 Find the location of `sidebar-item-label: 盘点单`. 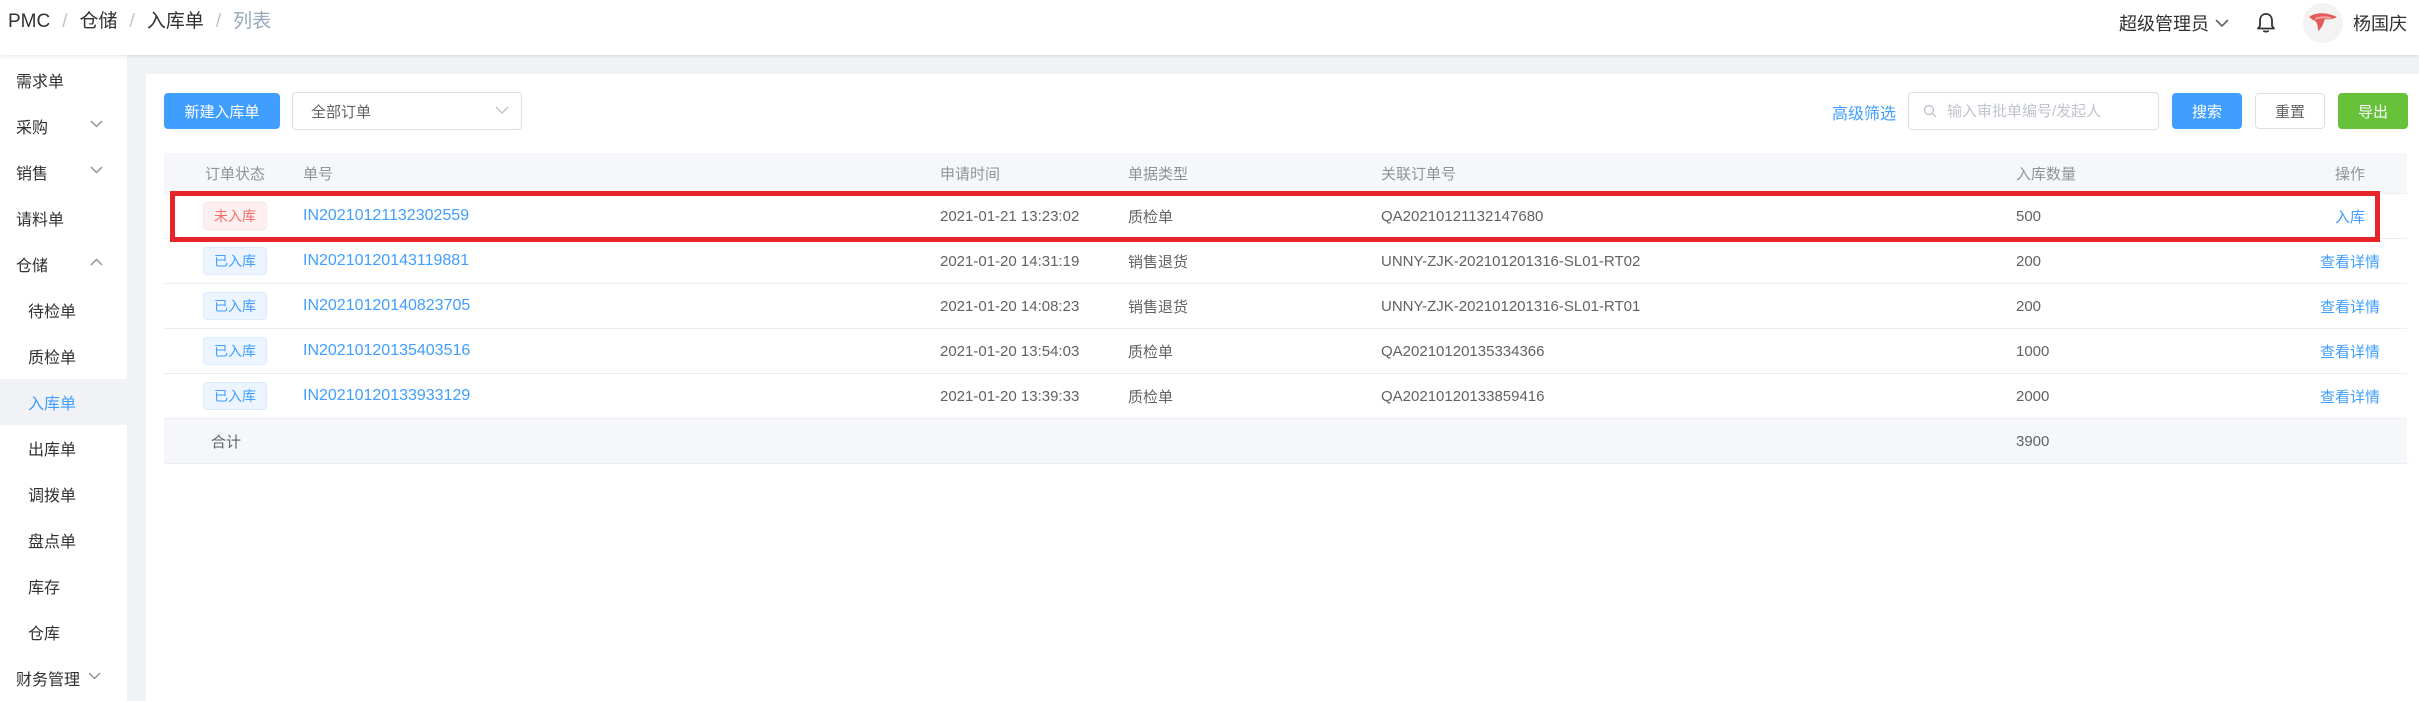

sidebar-item-label: 盘点单 is located at coordinates (52, 542).